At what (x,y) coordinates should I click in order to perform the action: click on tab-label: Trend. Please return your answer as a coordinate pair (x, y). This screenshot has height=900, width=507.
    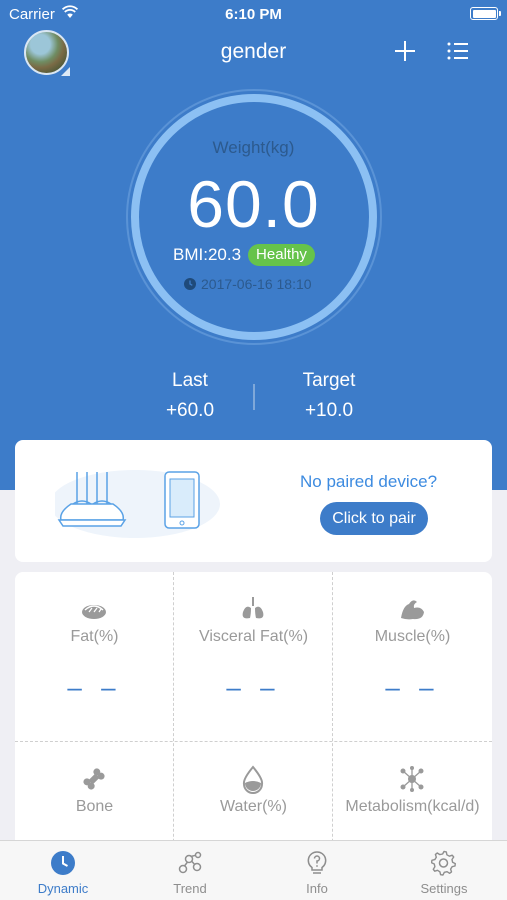
    Looking at the image, I should click on (190, 888).